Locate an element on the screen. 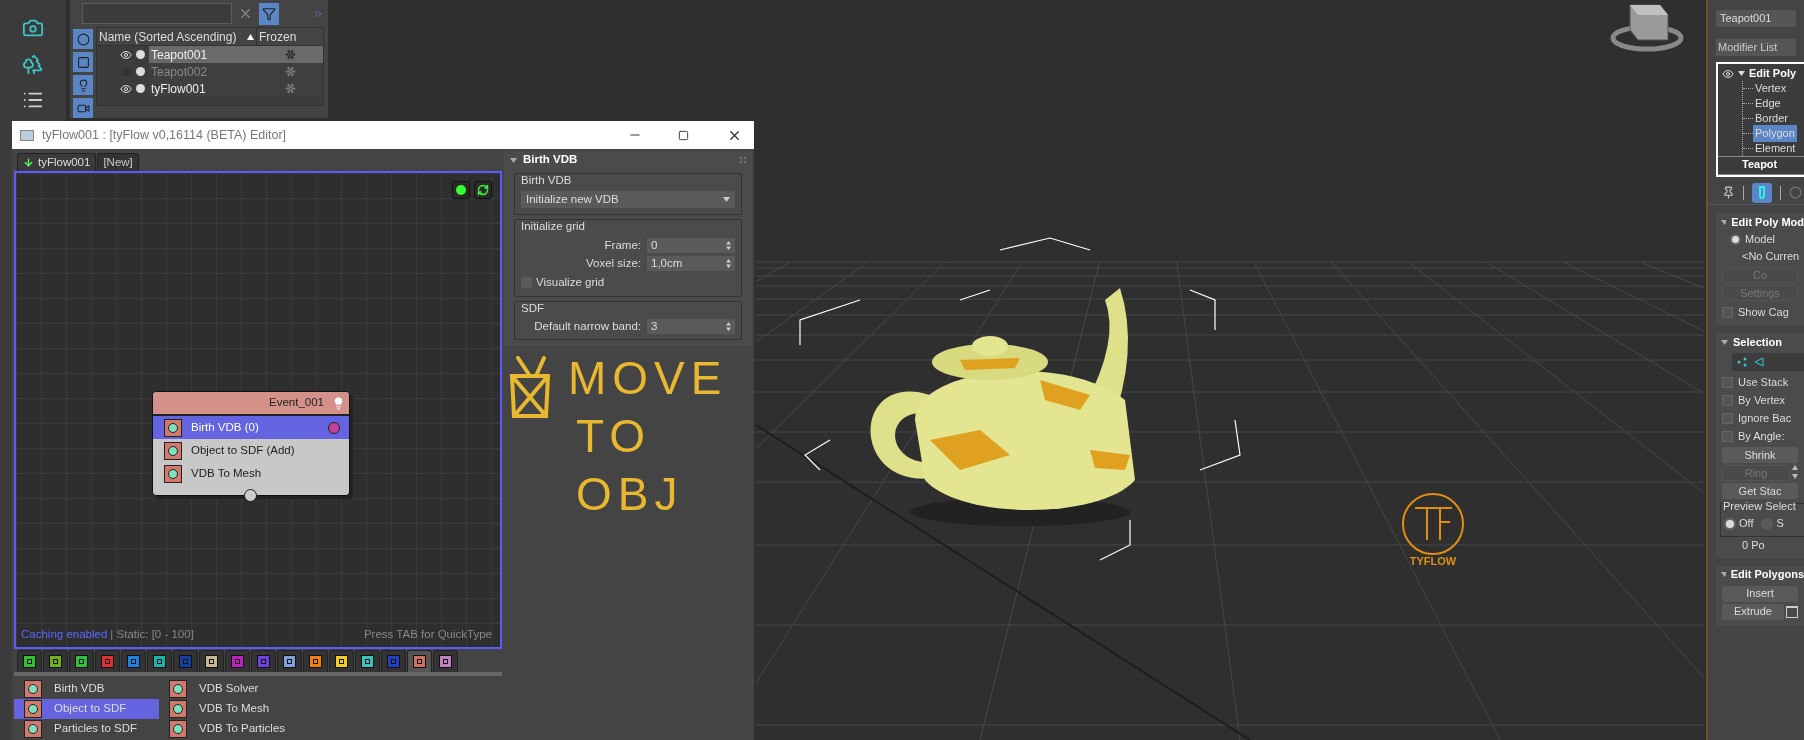 The height and width of the screenshot is (740, 1804). modifier-name: Teapot is located at coordinates (1760, 164).